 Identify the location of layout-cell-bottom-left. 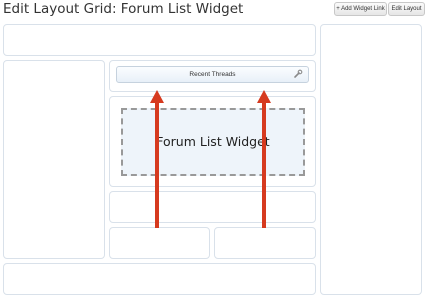
(159, 243).